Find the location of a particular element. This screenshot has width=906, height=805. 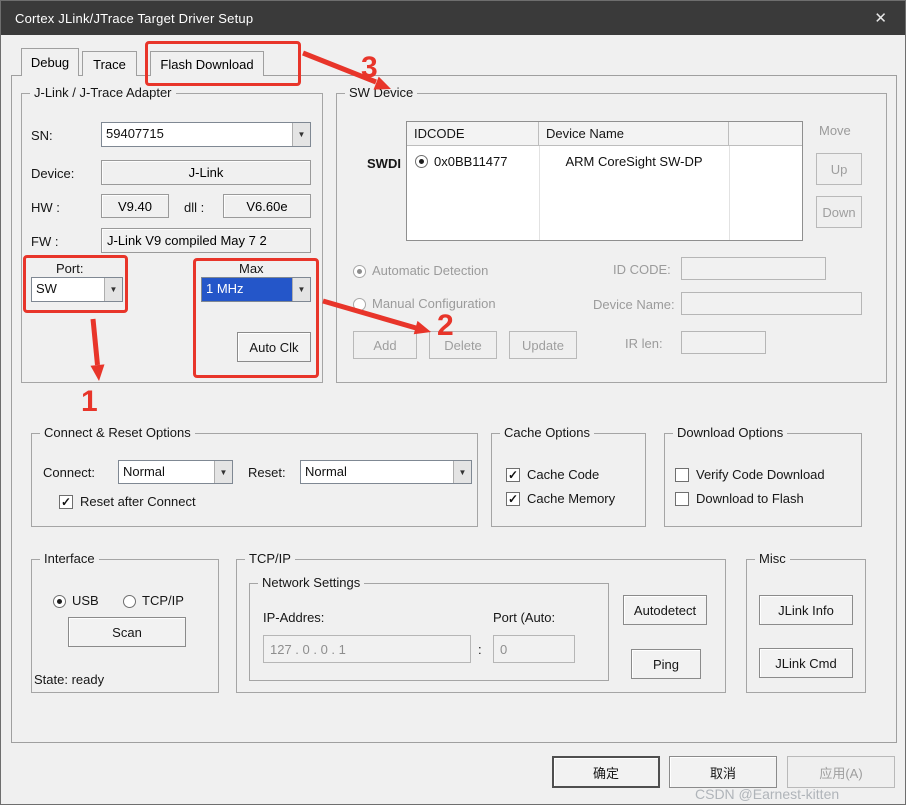

column-header-idcode: IDCODE is located at coordinates (473, 133).